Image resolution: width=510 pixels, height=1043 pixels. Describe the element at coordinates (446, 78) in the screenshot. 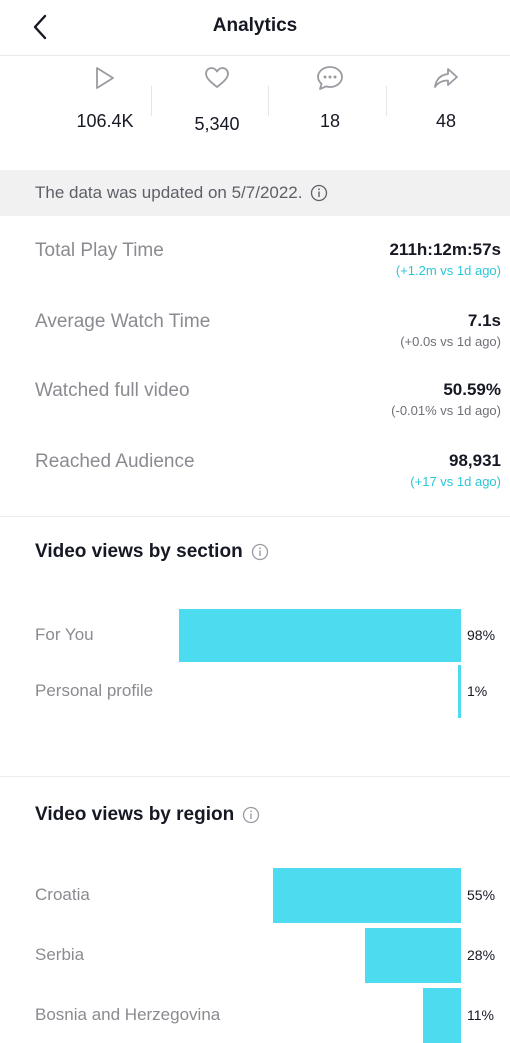

I see `share-icon` at that location.